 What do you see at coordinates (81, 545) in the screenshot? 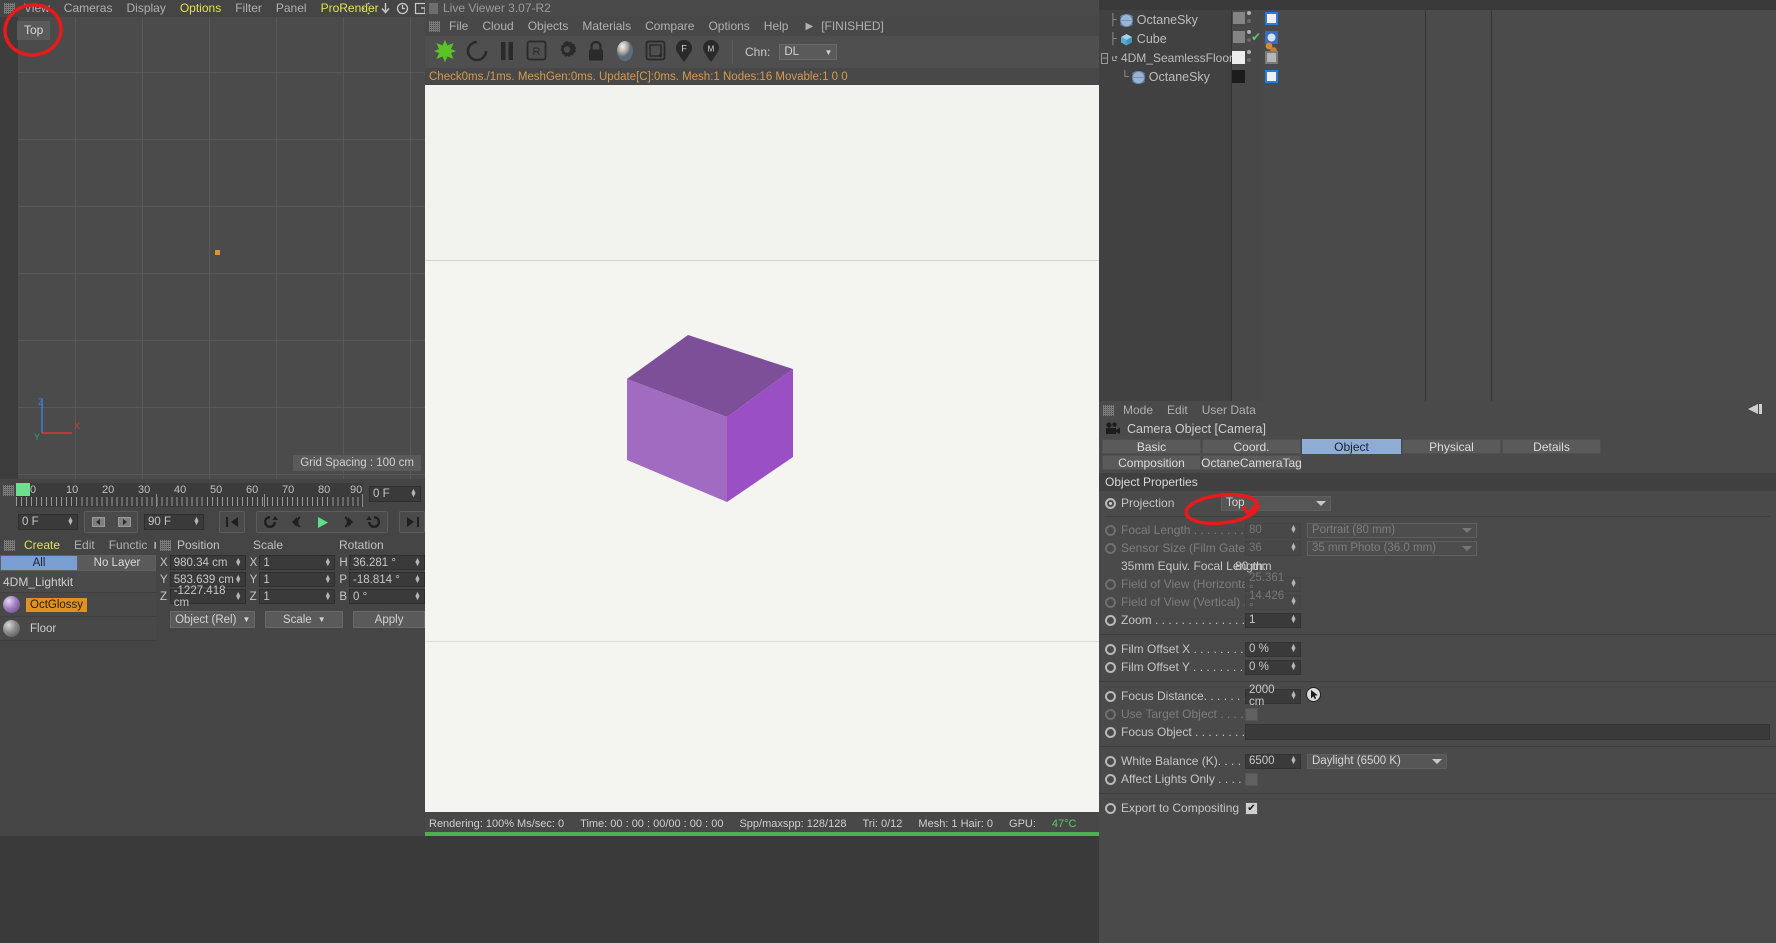
I see `material-manager-menubar: Create Edit Functic ▶` at bounding box center [81, 545].